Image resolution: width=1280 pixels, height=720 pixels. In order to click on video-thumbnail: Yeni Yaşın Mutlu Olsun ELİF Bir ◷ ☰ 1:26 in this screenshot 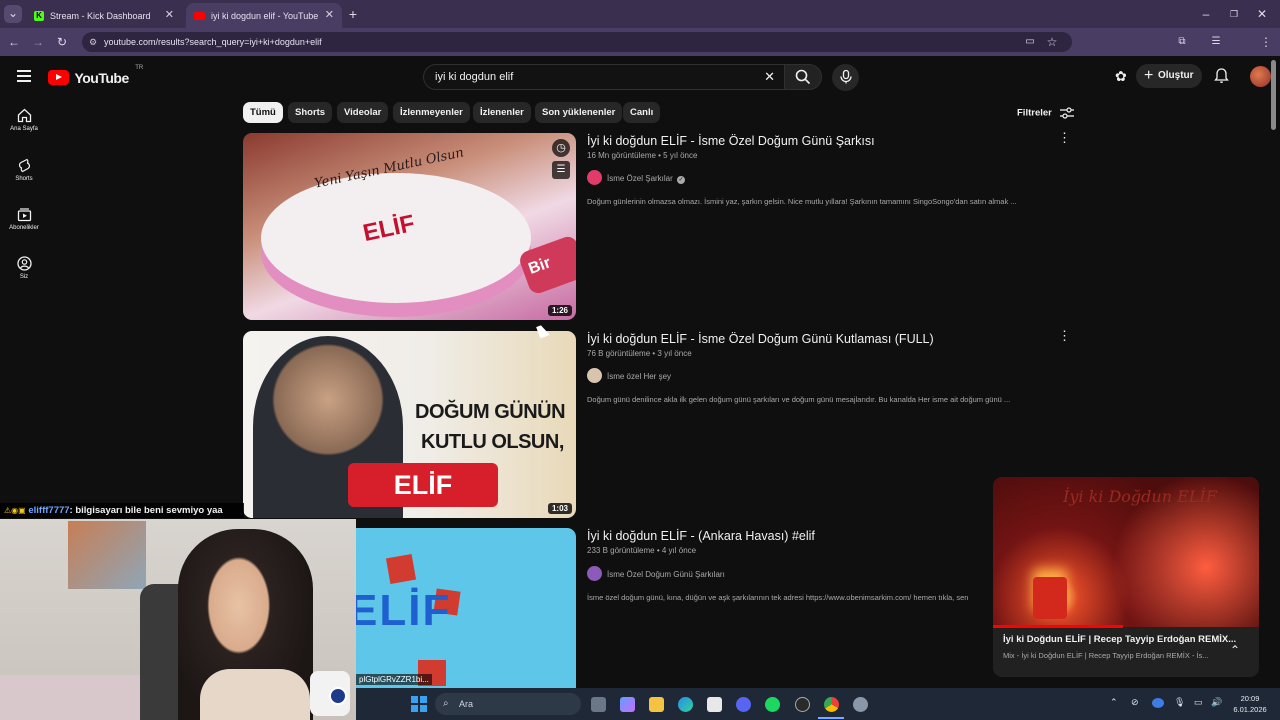, I will do `click(409, 226)`.